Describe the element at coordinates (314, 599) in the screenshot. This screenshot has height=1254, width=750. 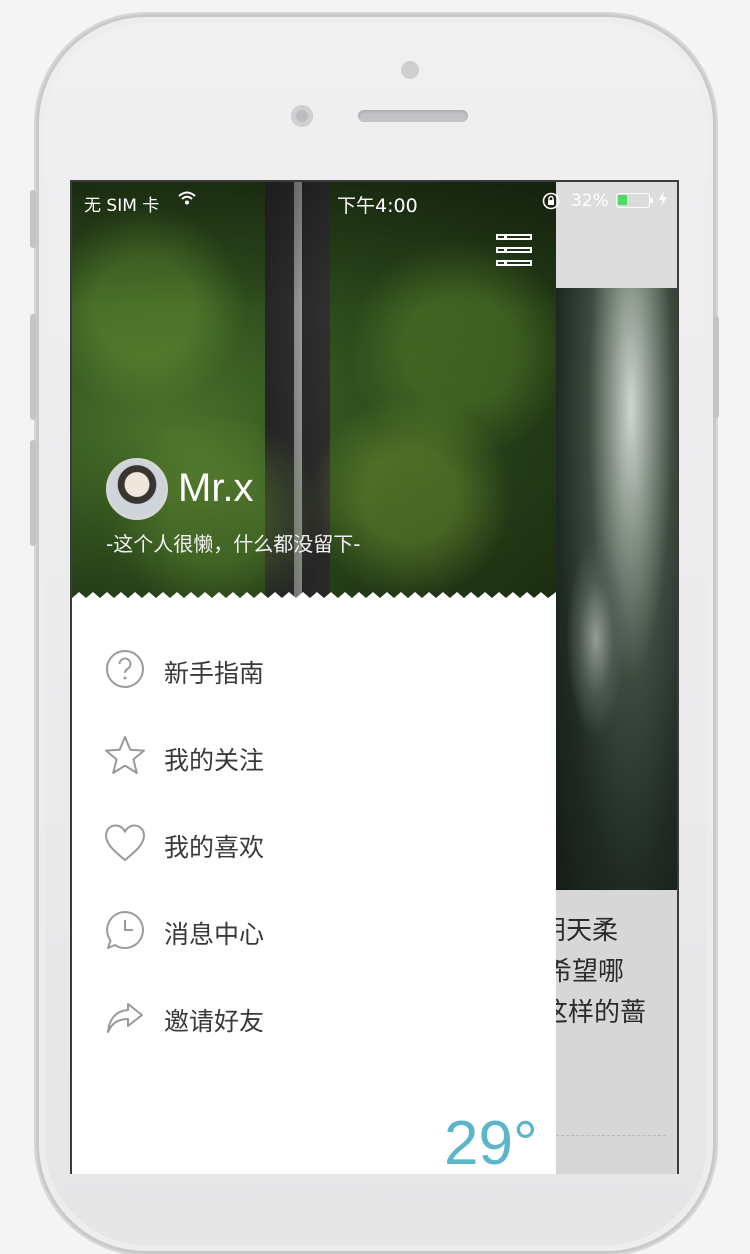
I see `zigzag-edge` at that location.